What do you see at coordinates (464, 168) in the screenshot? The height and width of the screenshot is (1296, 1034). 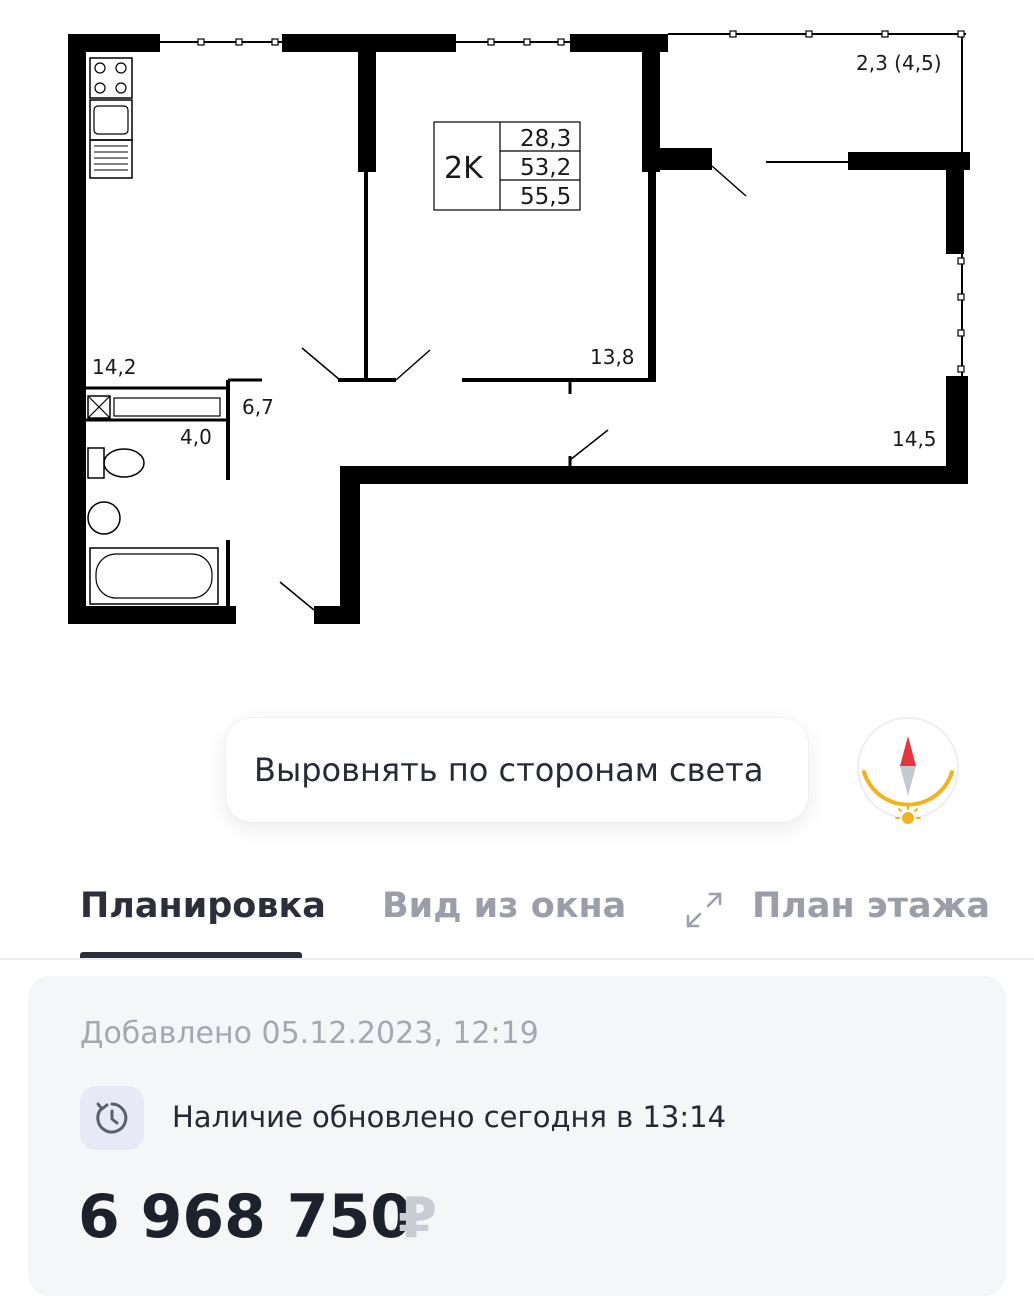 I see `apartment-code: 2K` at bounding box center [464, 168].